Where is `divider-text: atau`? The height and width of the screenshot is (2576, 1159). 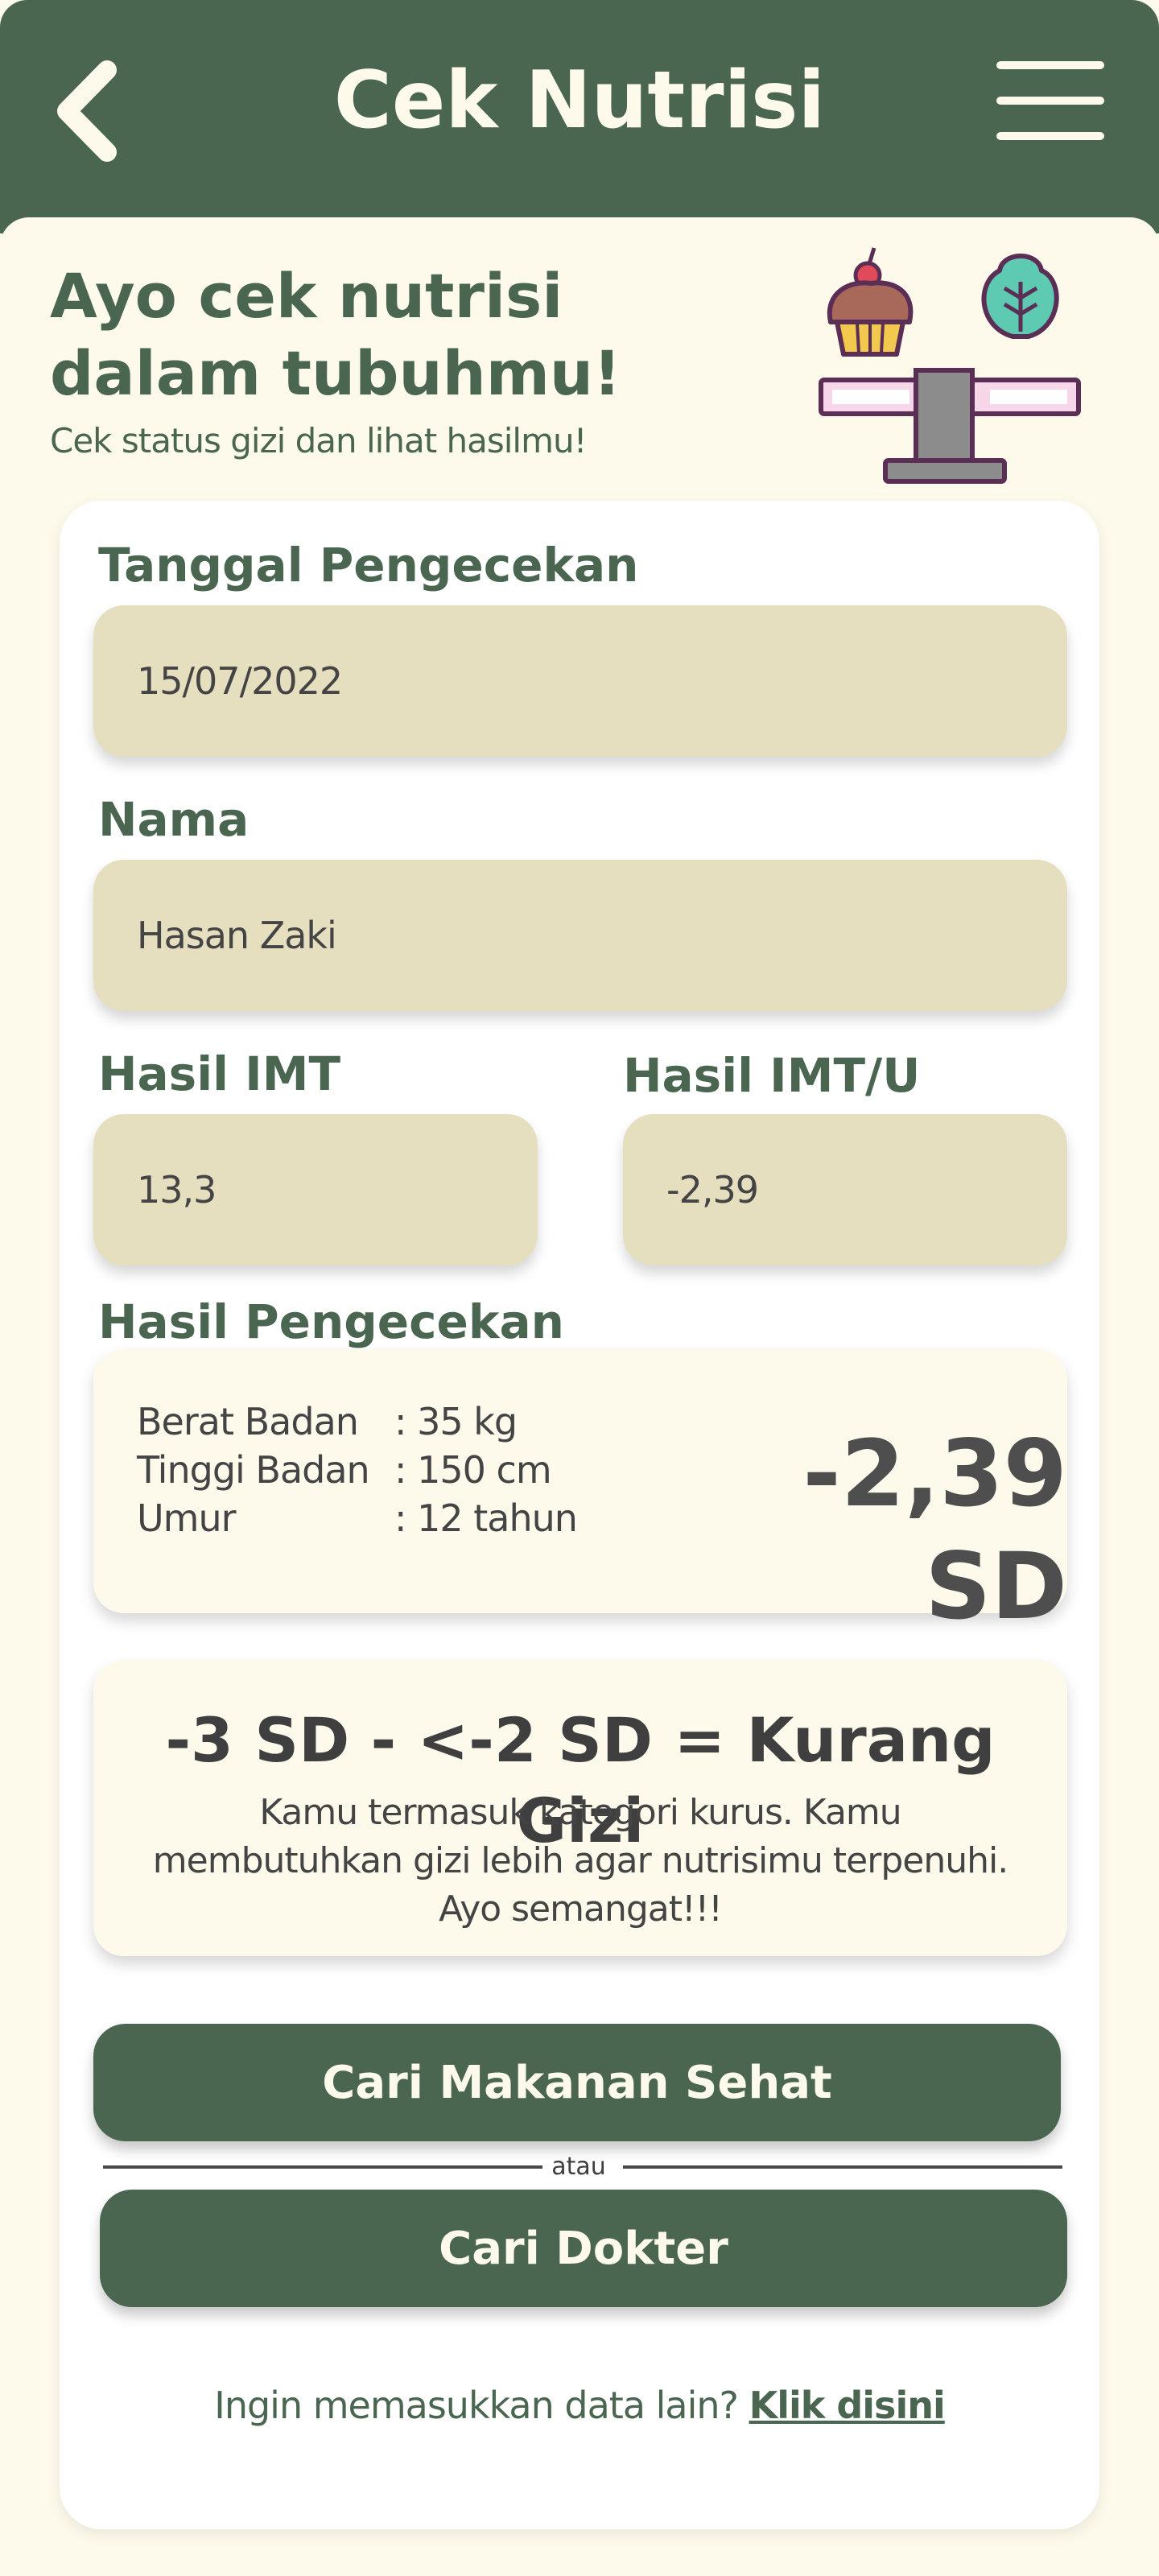 divider-text: atau is located at coordinates (578, 2167).